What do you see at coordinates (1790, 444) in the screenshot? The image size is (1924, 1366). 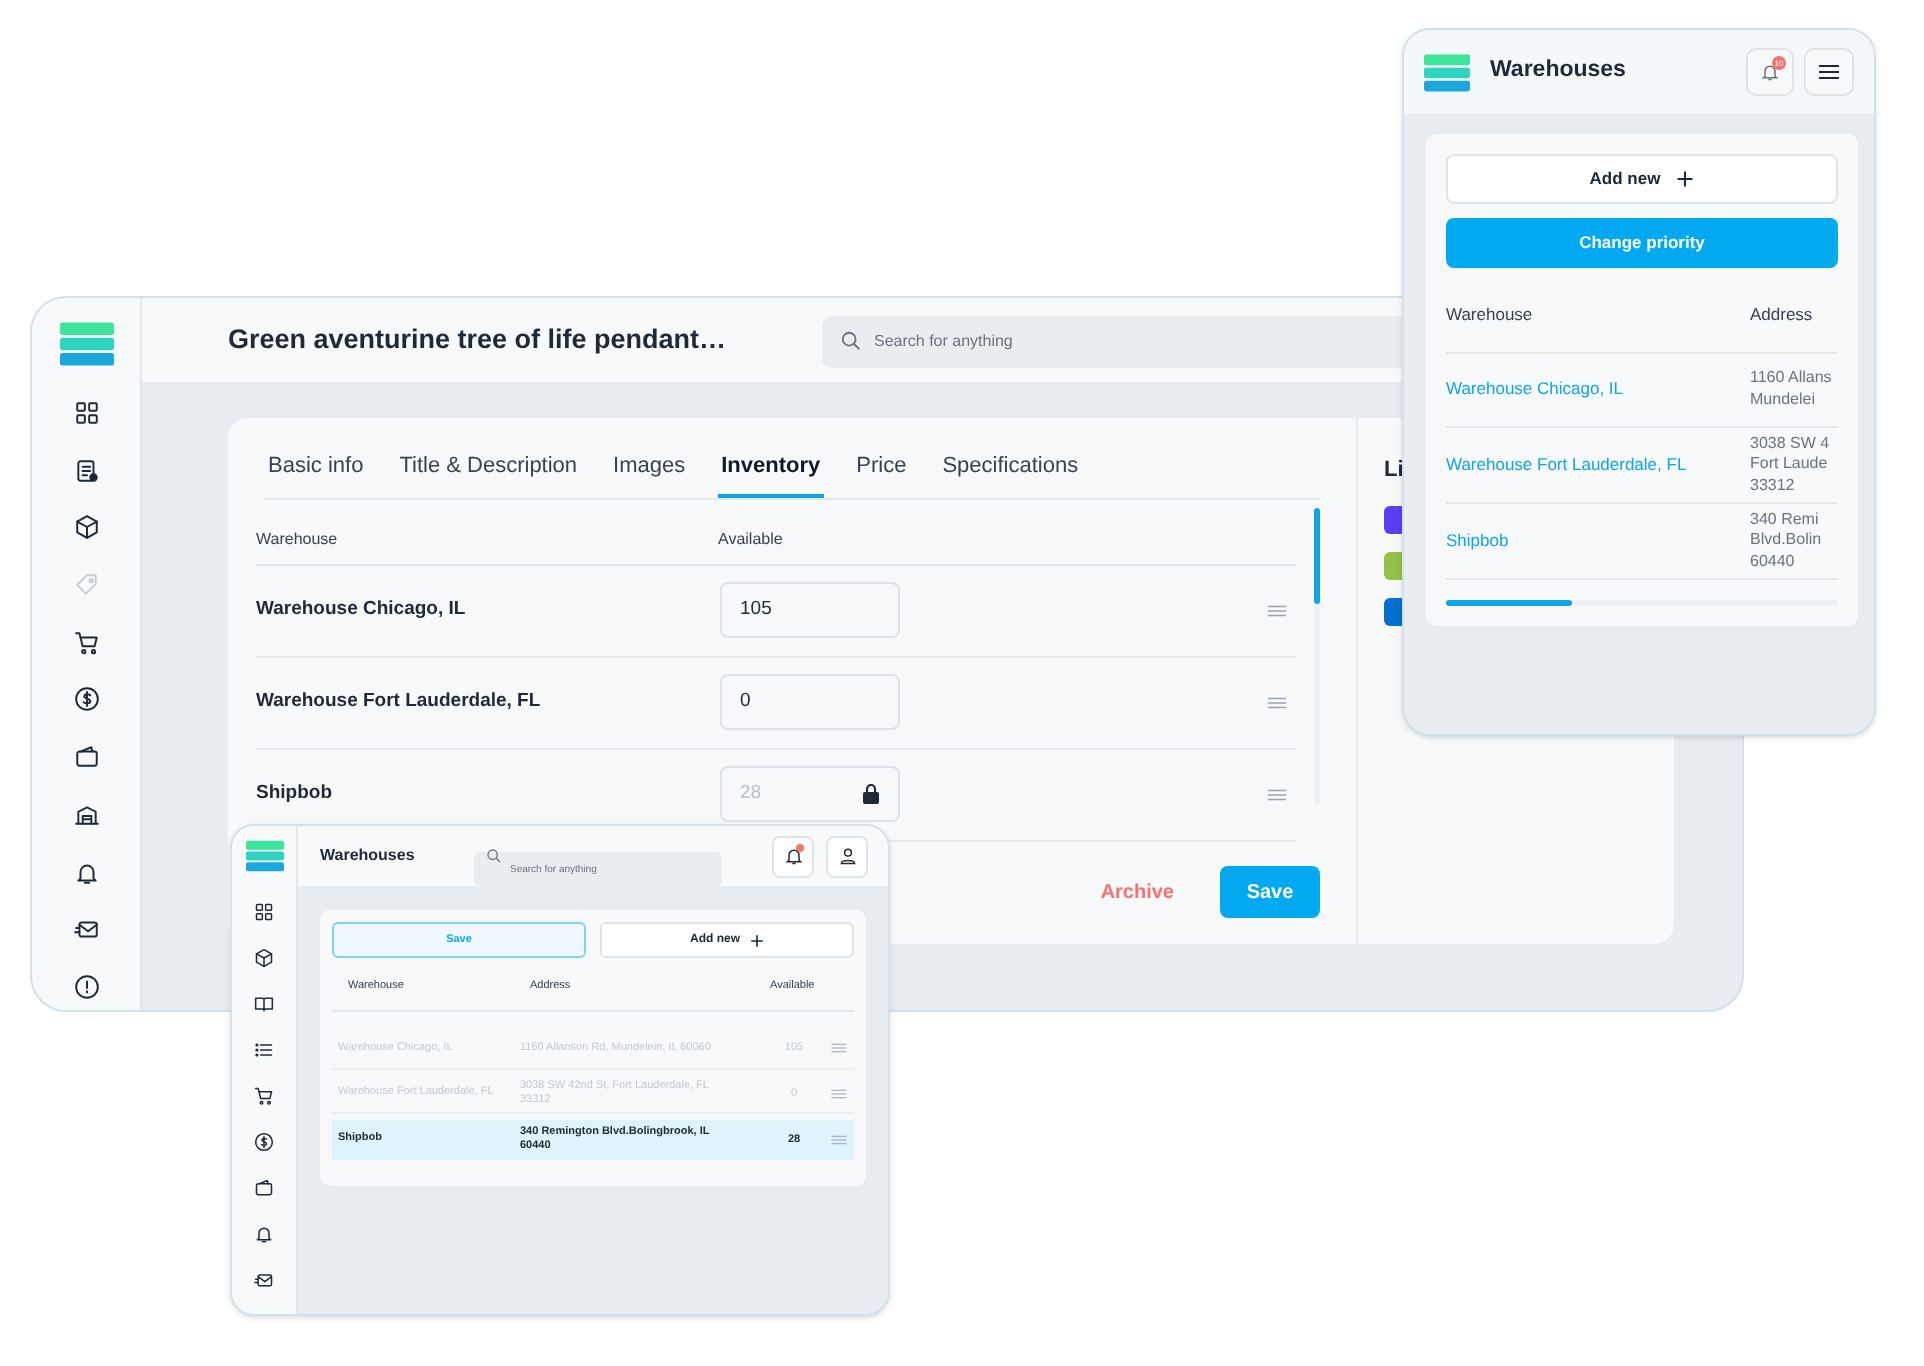 I see `address-line: 3038 SW 4` at bounding box center [1790, 444].